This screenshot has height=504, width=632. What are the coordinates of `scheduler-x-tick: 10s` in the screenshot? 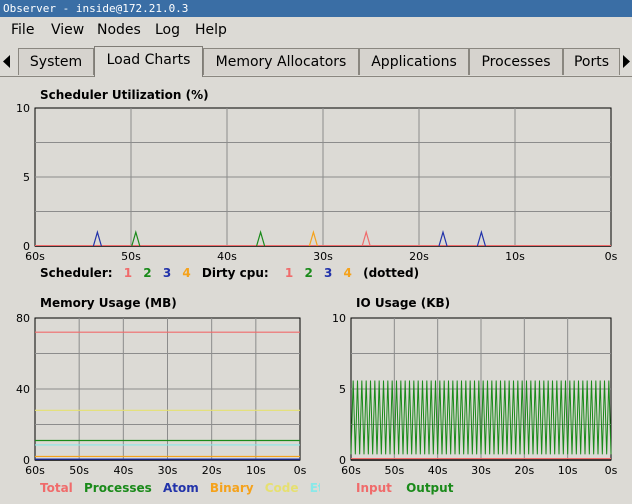 It's located at (515, 256).